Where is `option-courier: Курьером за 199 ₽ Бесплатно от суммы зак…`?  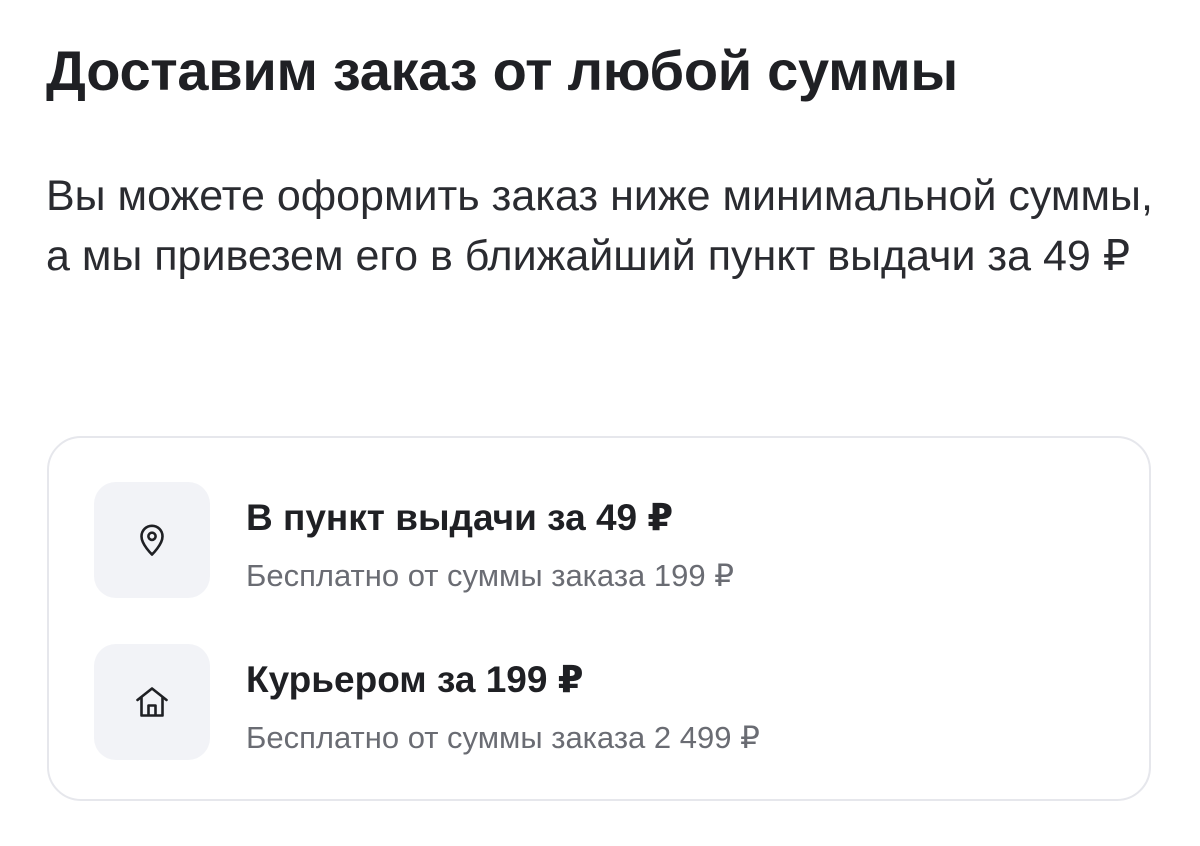 option-courier: Курьером за 199 ₽ Бесплатно от суммы зак… is located at coordinates (594, 702).